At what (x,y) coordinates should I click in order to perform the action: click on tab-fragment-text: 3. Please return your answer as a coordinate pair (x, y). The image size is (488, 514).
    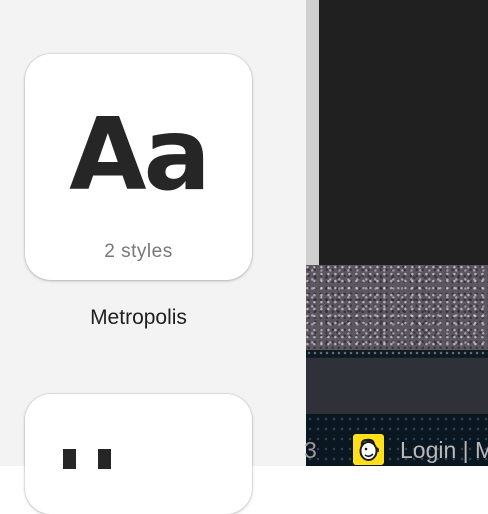
    Looking at the image, I should click on (310, 450).